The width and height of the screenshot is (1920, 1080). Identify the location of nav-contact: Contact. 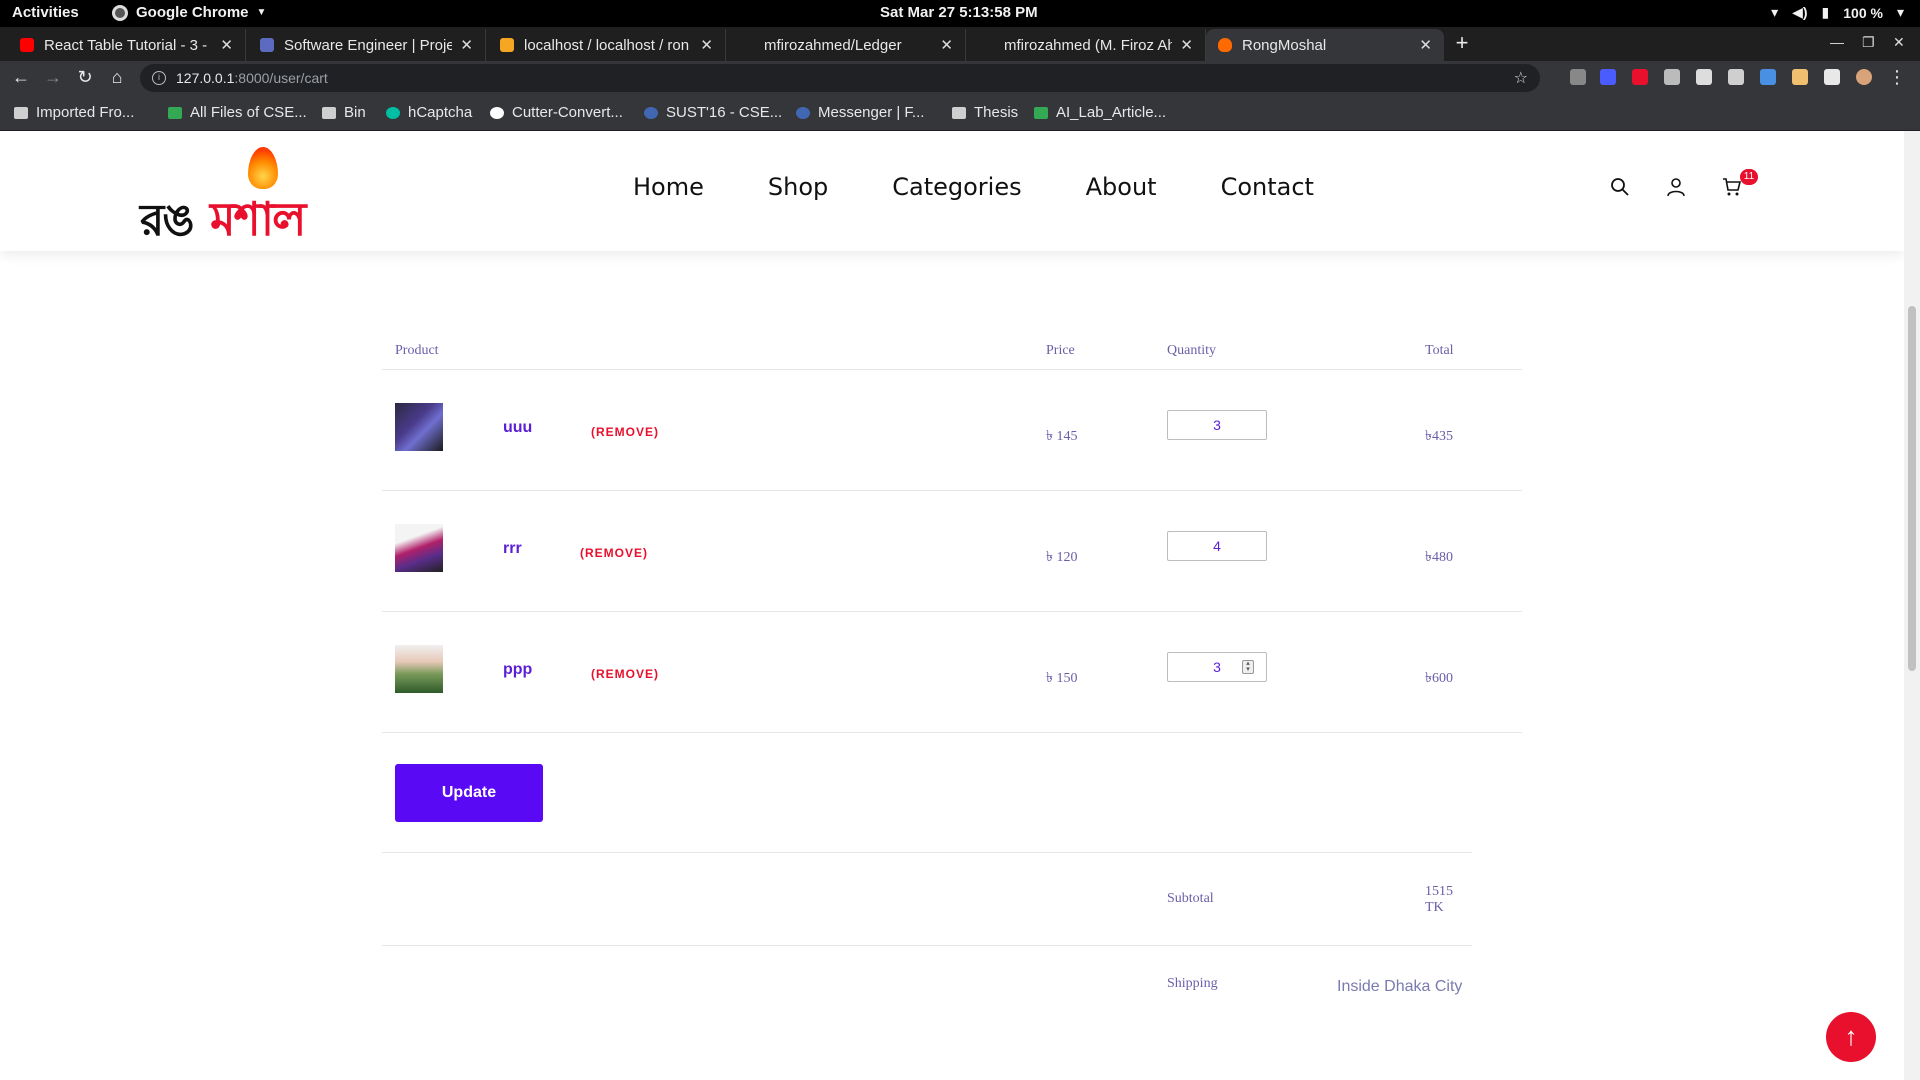
(1267, 187).